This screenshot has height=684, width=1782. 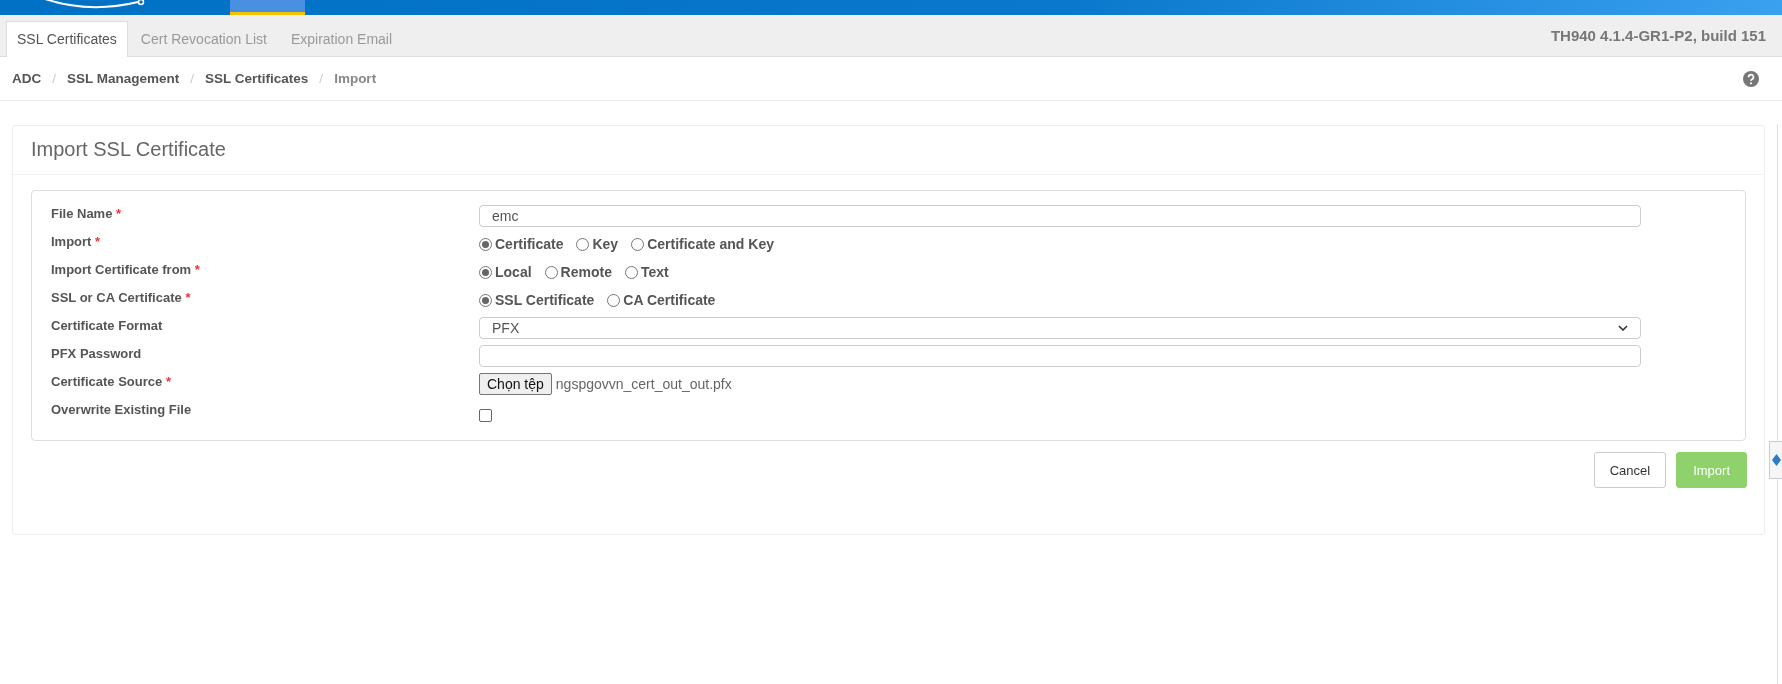 What do you see at coordinates (654, 272) in the screenshot?
I see `radio-label: Text` at bounding box center [654, 272].